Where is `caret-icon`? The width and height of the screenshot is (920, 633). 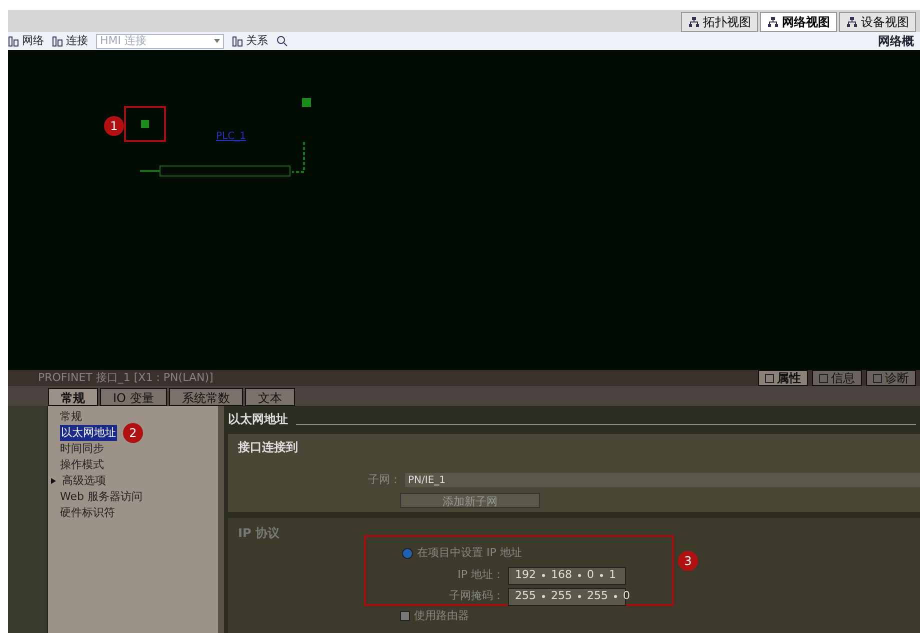 caret-icon is located at coordinates (217, 41).